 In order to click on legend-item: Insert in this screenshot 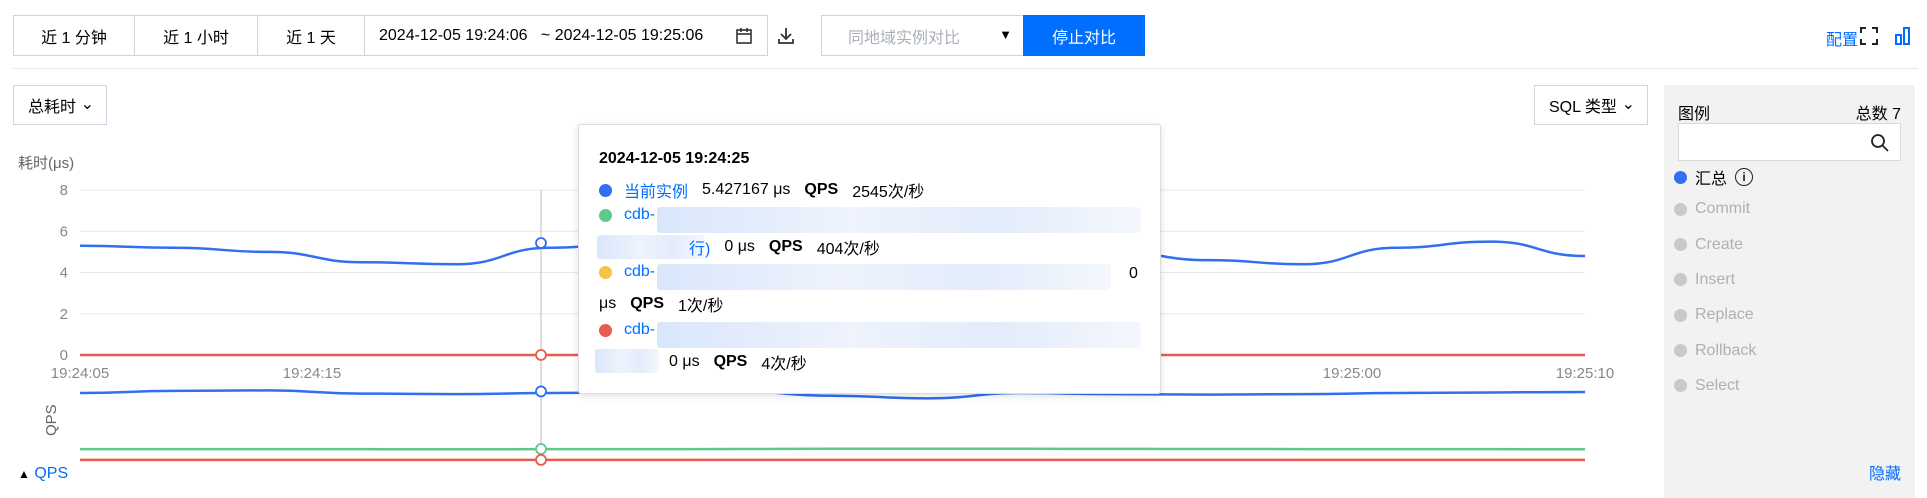, I will do `click(1704, 280)`.